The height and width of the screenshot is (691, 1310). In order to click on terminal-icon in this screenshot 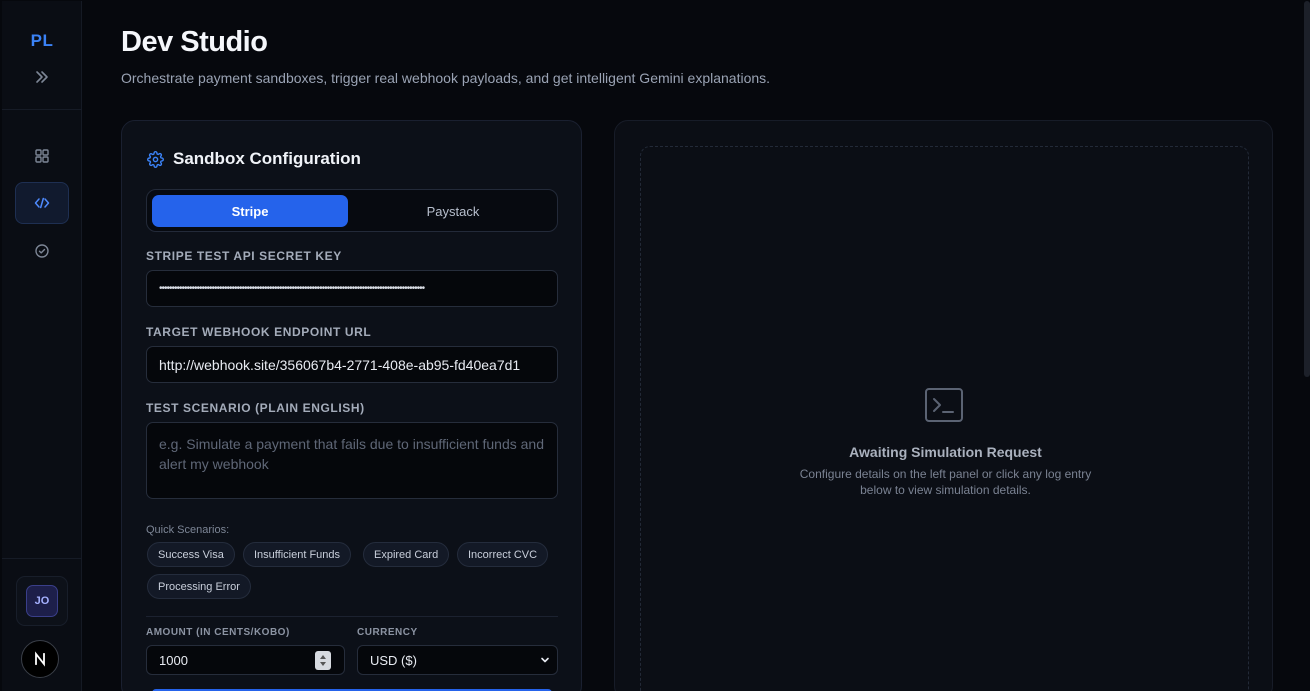, I will do `click(944, 405)`.